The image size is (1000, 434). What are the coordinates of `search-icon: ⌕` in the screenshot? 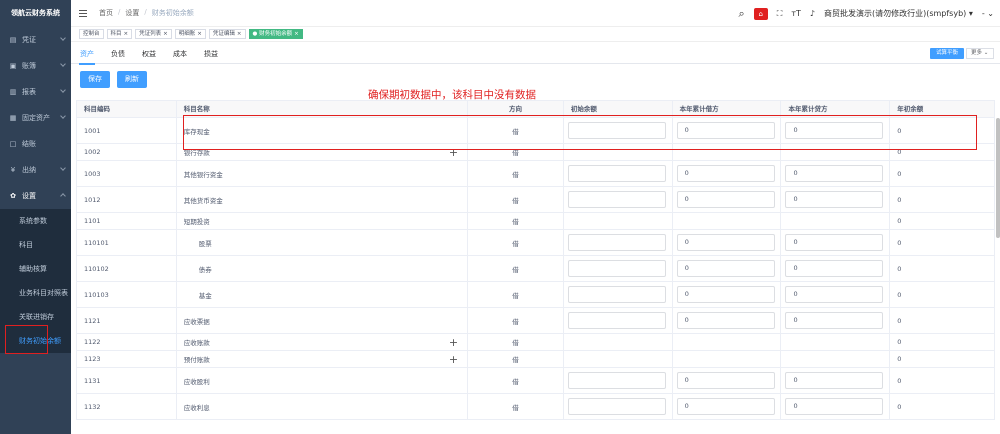 It's located at (742, 14).